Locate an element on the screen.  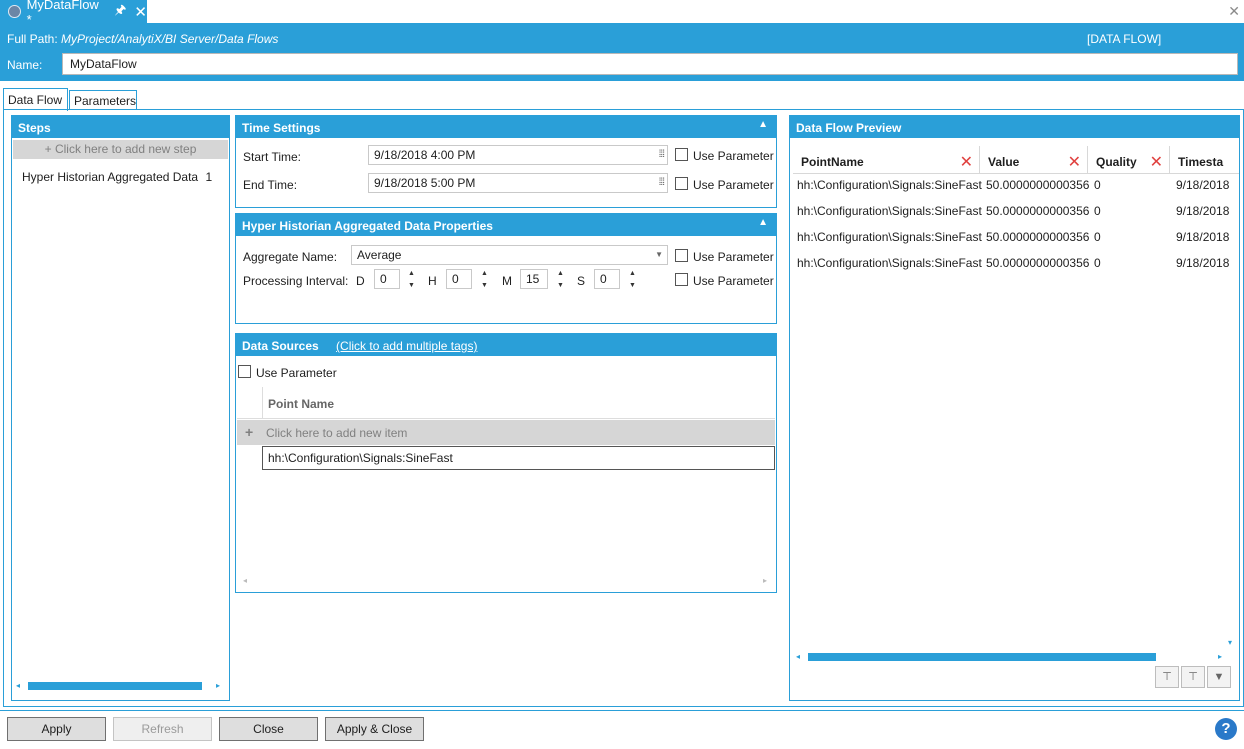
close-button: Close is located at coordinates (268, 729).